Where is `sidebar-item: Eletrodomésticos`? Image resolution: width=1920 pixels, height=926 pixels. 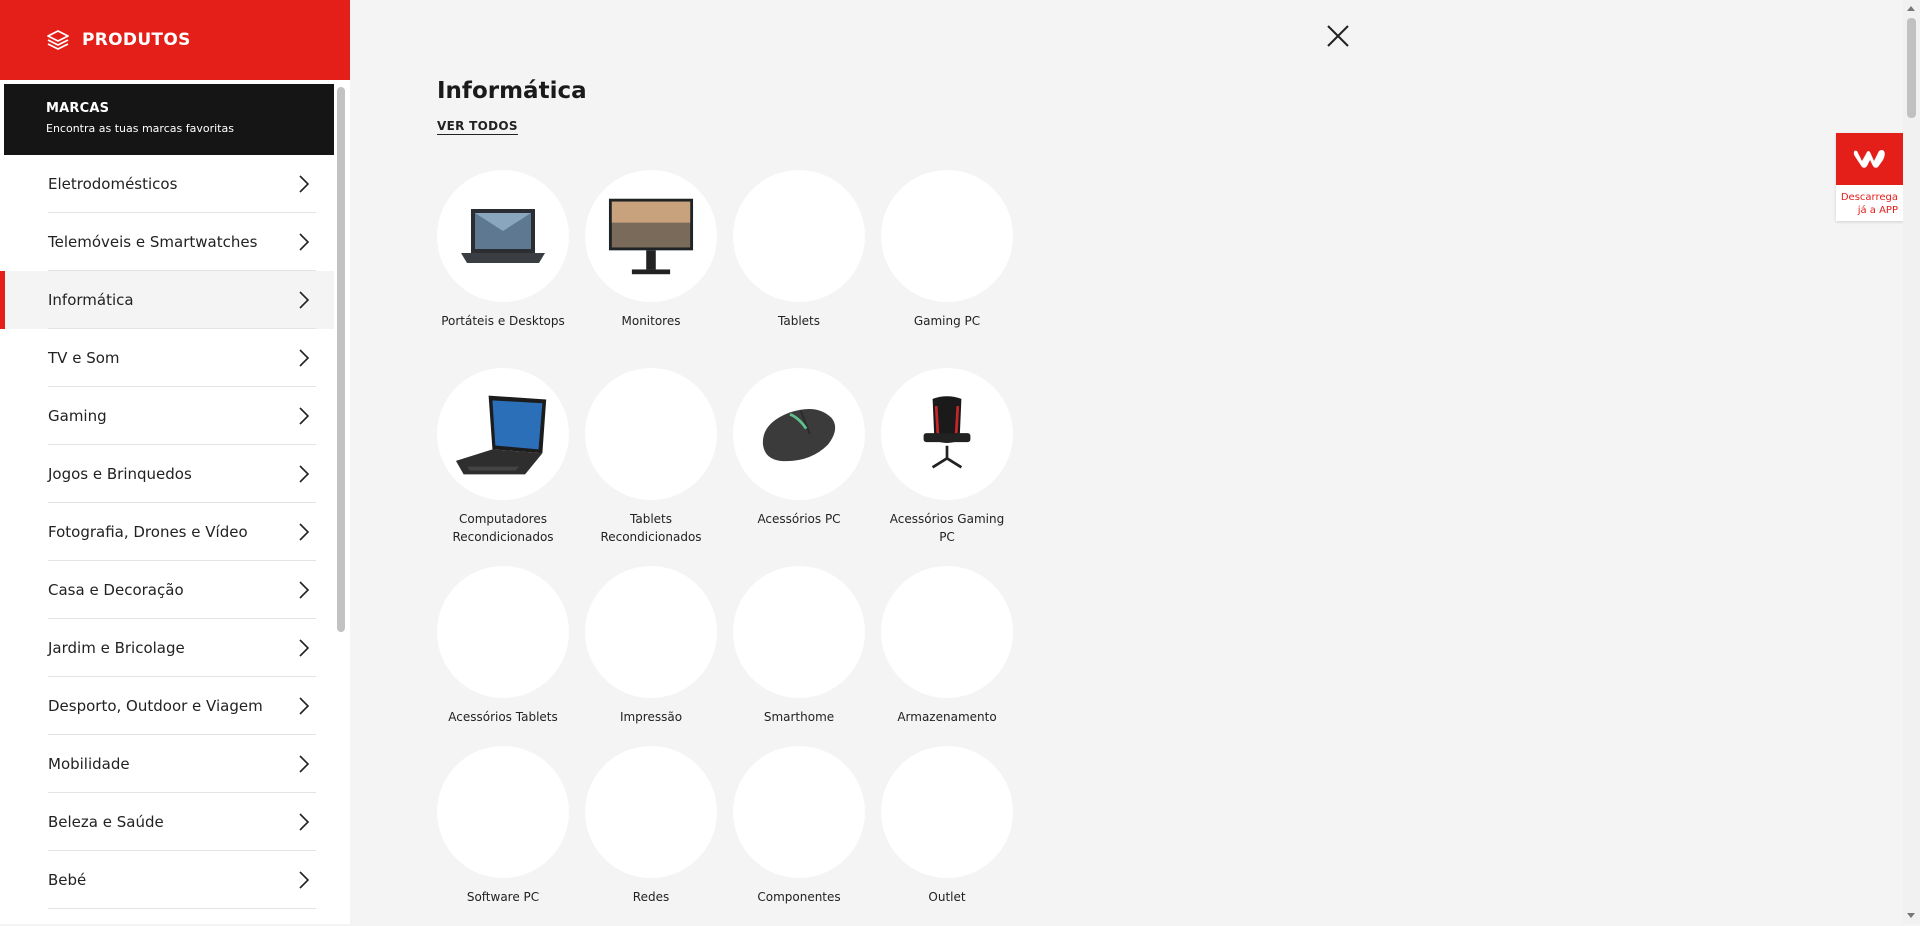
sidebar-item: Eletrodomésticos is located at coordinates (167, 184).